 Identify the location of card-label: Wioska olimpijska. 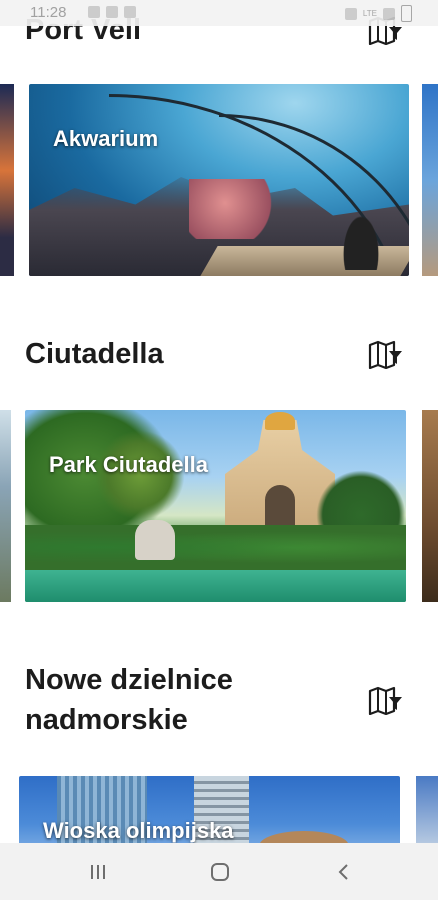
(138, 830).